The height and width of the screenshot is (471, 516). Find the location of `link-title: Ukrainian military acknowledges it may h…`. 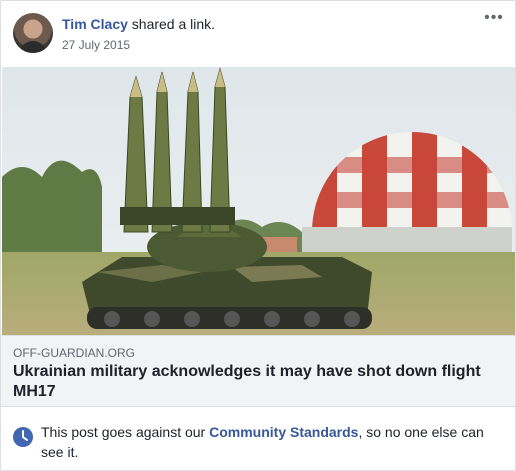

link-title: Ukrainian military acknowledges it may h… is located at coordinates (253, 382).